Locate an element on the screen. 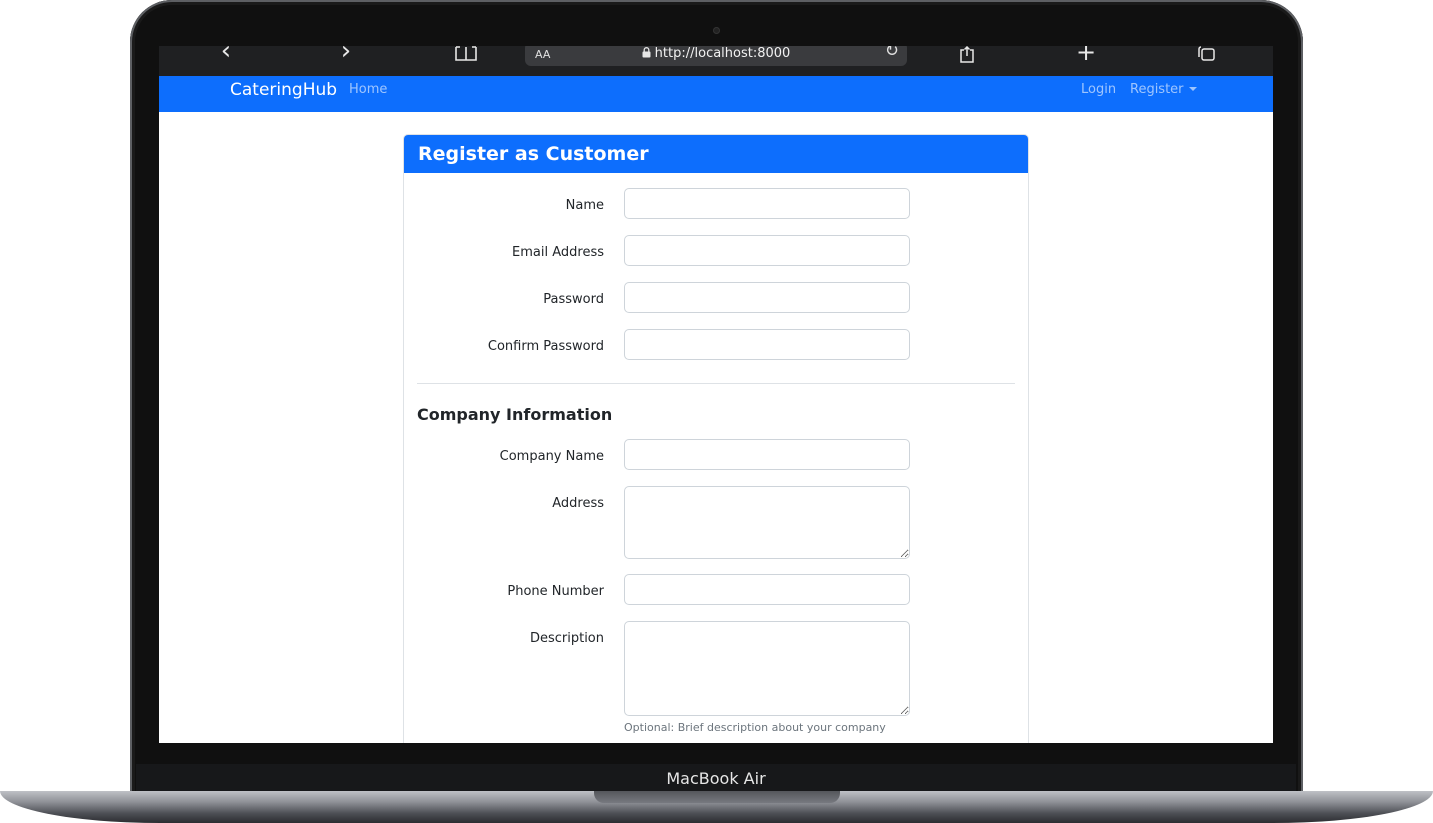 The image size is (1433, 823). url-display: http://localhost:8000 is located at coordinates (716, 53).